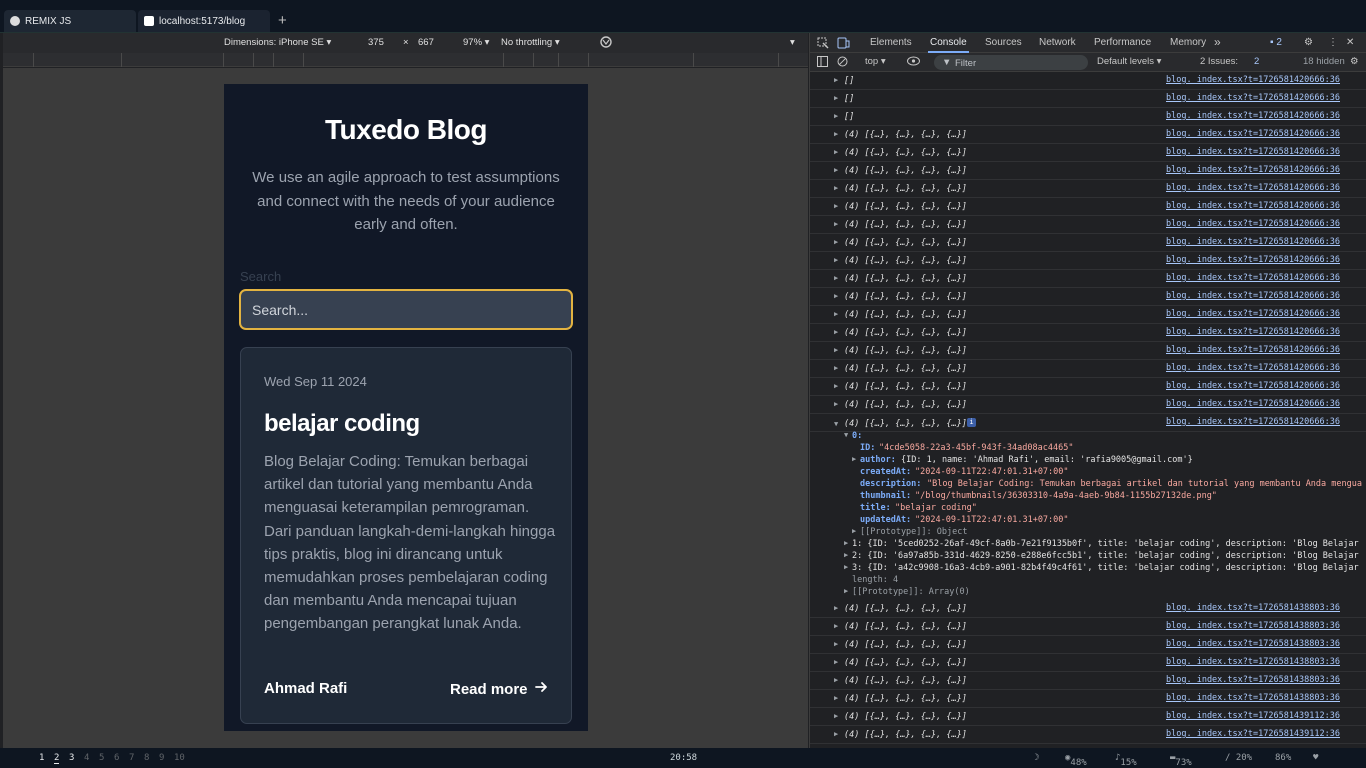 Image resolution: width=1366 pixels, height=768 pixels. I want to click on tab-sources: Sources, so click(1003, 42).